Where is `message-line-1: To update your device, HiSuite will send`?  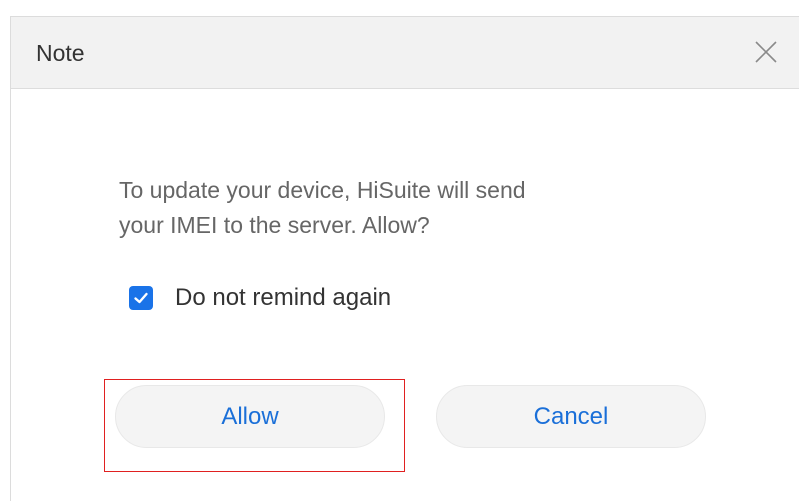
message-line-1: To update your device, HiSuite will send is located at coordinates (322, 190).